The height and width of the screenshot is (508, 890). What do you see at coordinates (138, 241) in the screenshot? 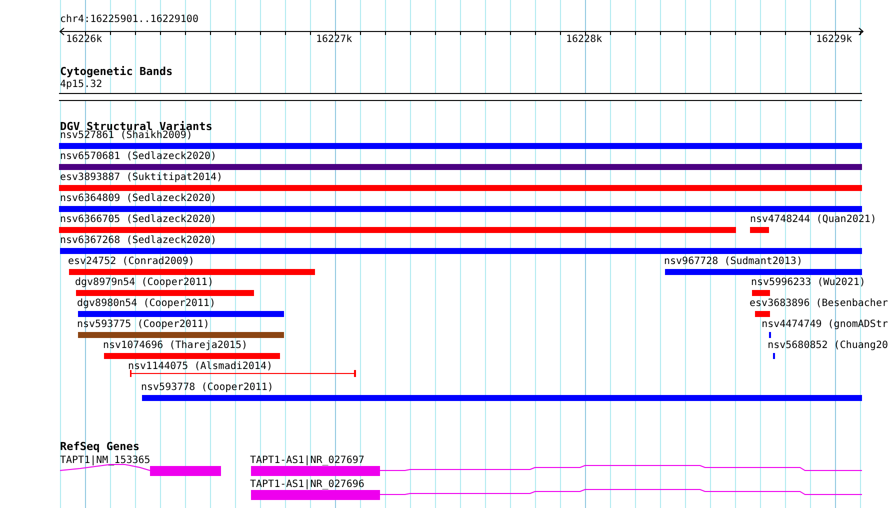
I see `variant-label: nsv6367268 (Sedlazeck2020)` at bounding box center [138, 241].